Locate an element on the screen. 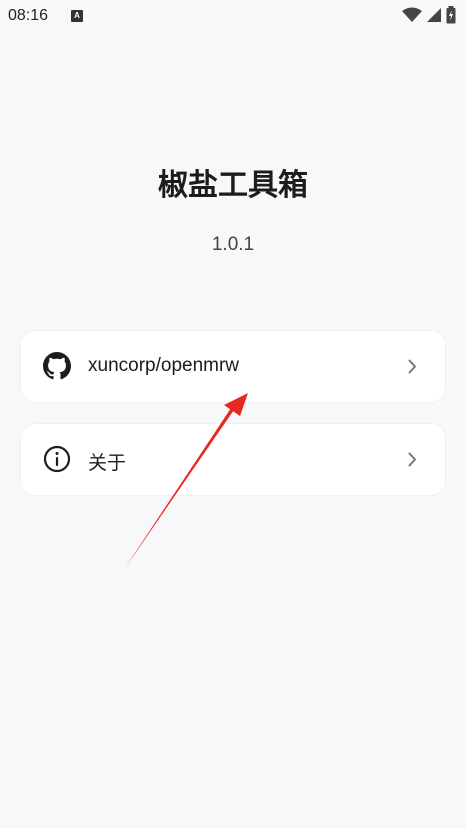  github-icon is located at coordinates (57, 366).